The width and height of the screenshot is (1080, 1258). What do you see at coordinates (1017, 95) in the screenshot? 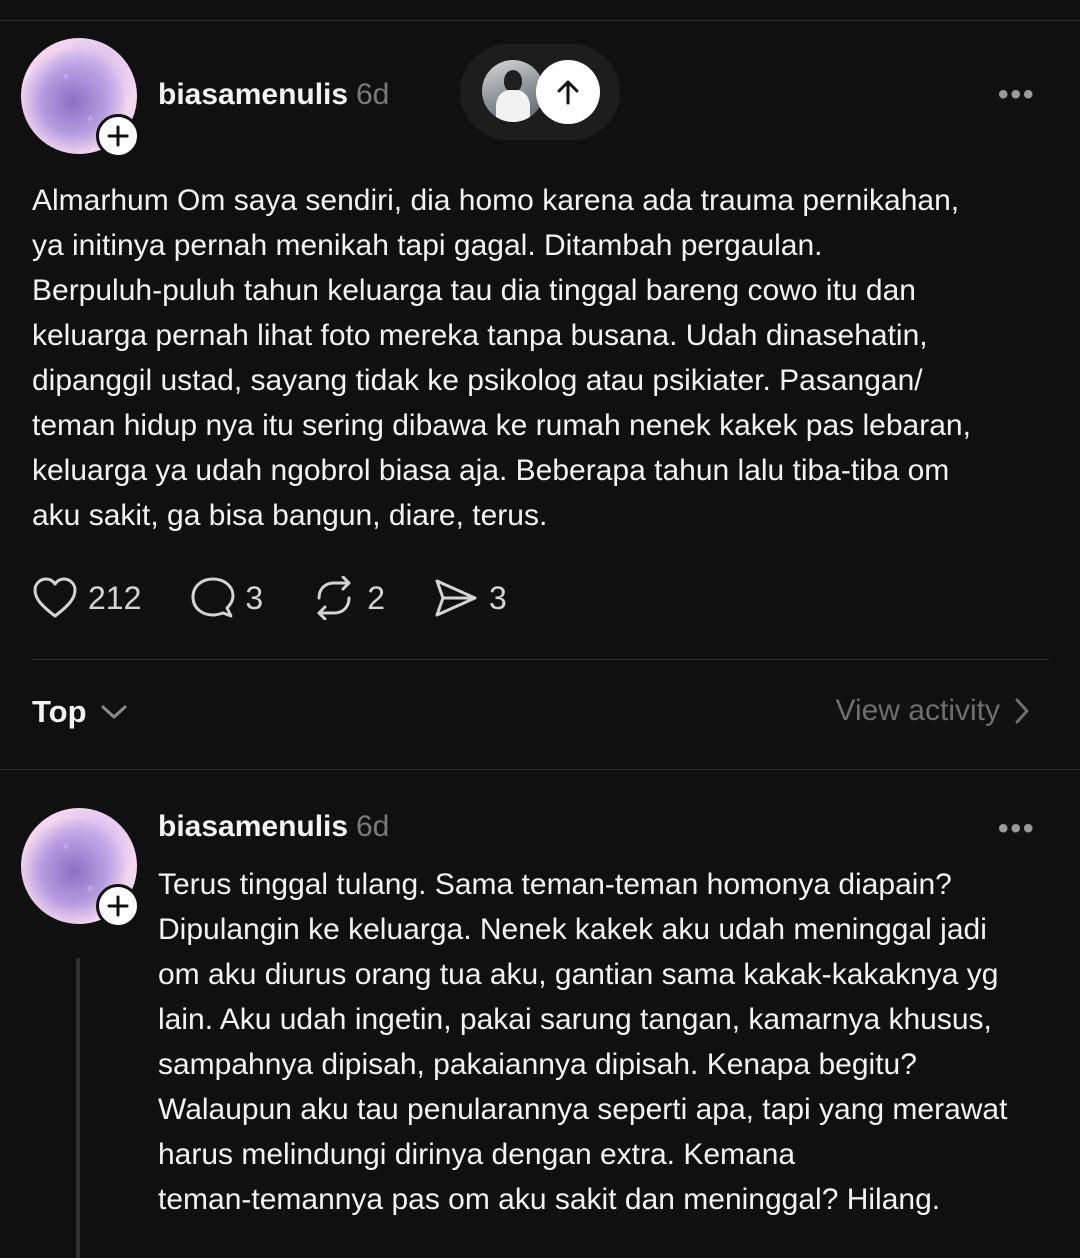
I see `post-more-button: •••` at bounding box center [1017, 95].